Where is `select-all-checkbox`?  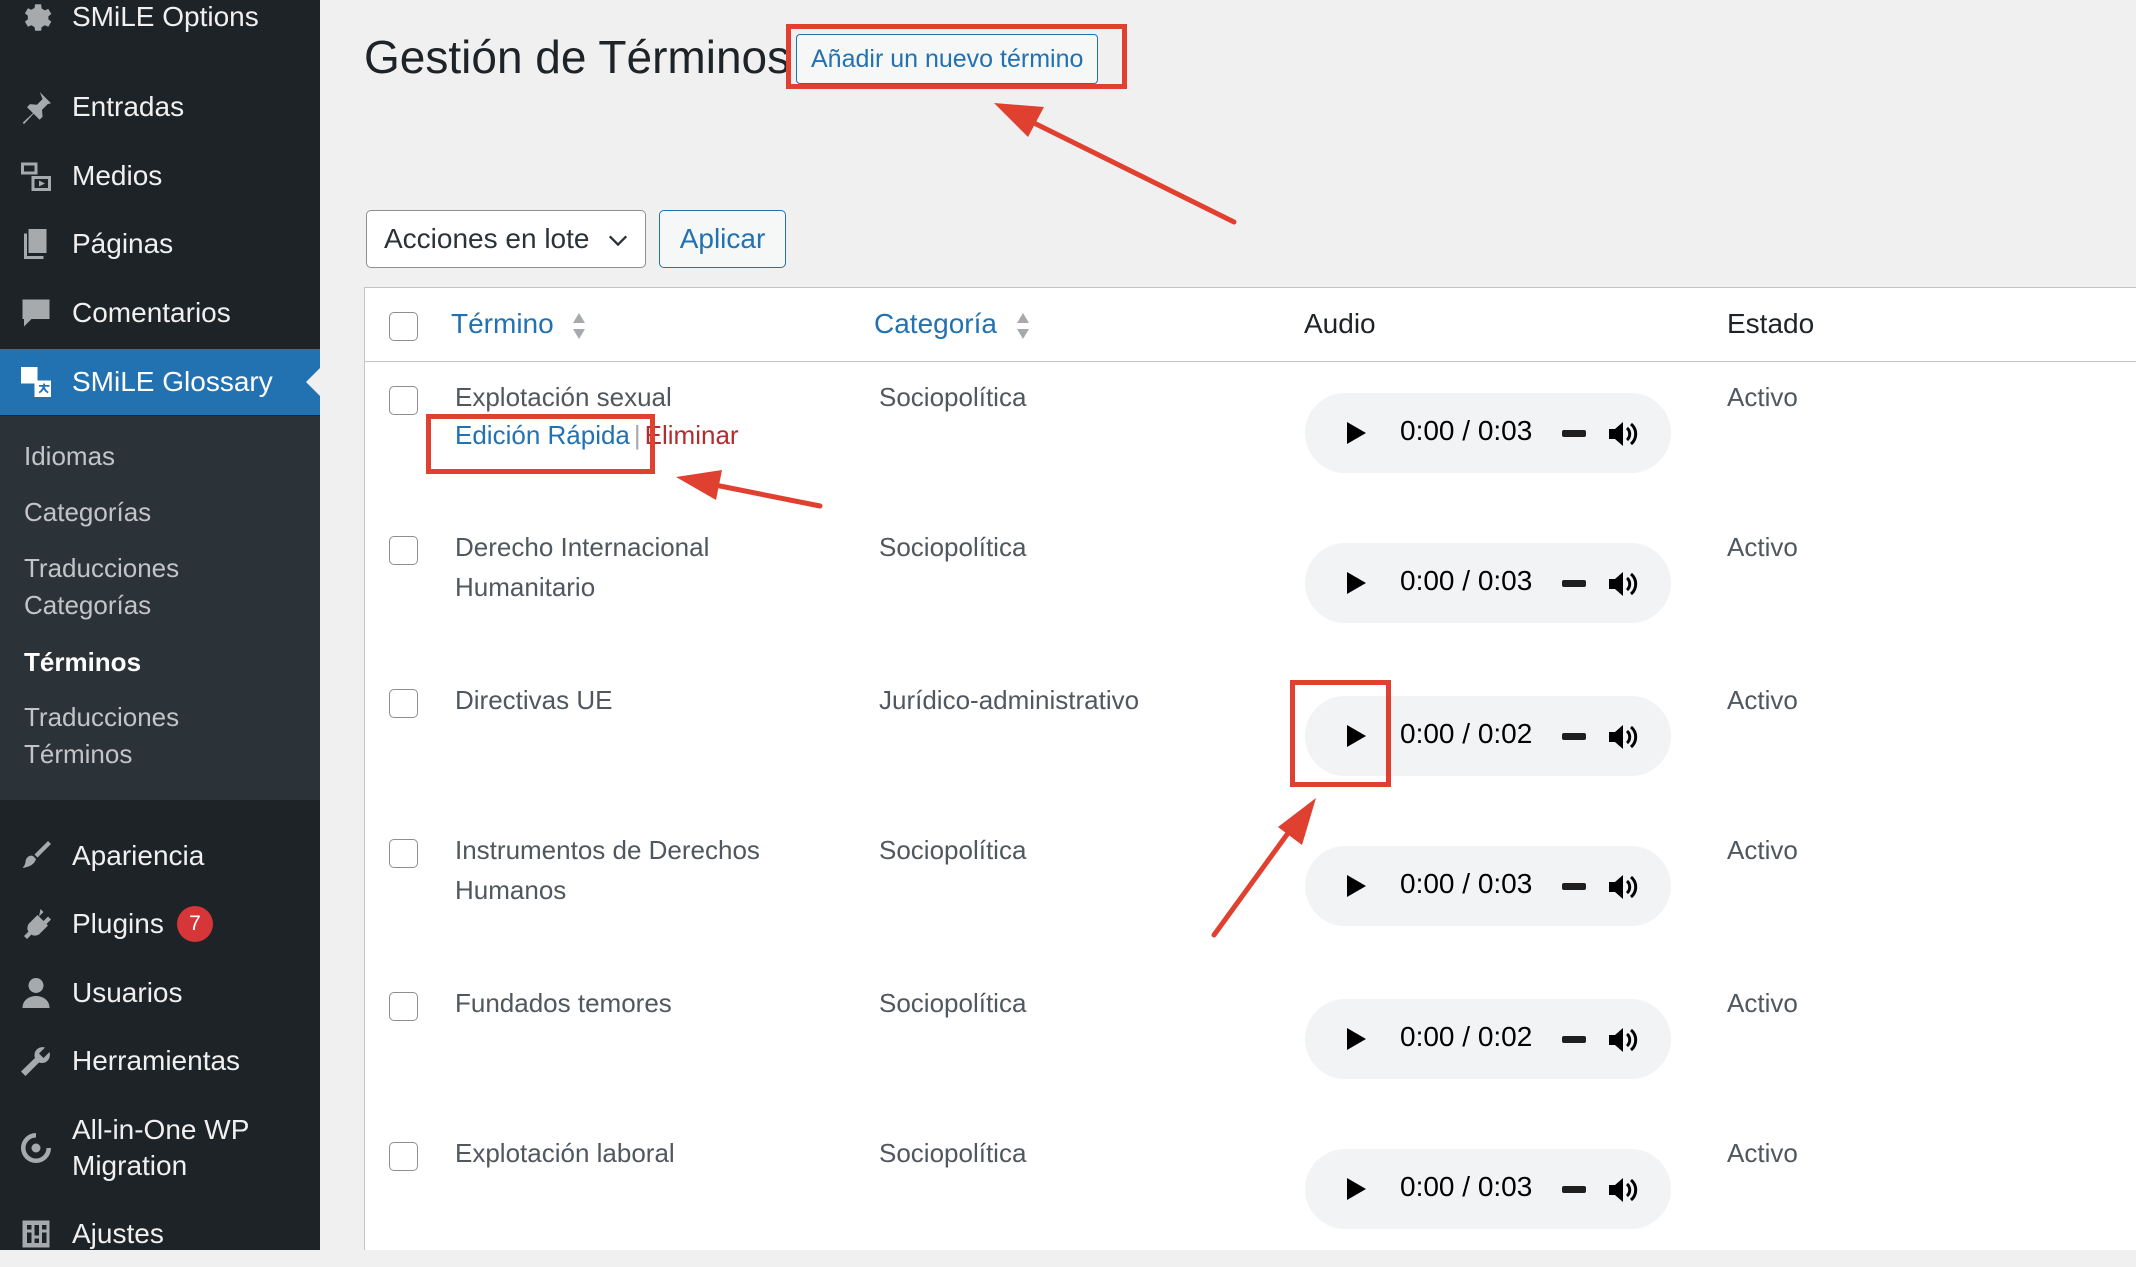 select-all-checkbox is located at coordinates (403, 326).